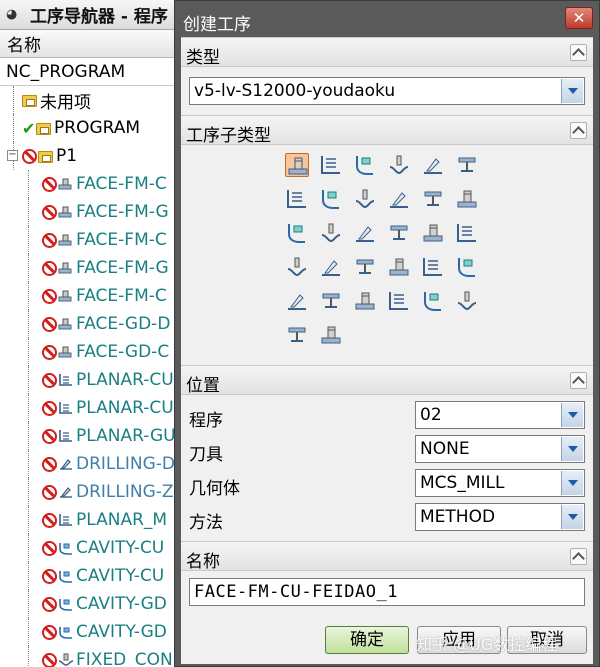 The image size is (600, 667). What do you see at coordinates (92, 44) in the screenshot?
I see `name-column-header: 名称` at bounding box center [92, 44].